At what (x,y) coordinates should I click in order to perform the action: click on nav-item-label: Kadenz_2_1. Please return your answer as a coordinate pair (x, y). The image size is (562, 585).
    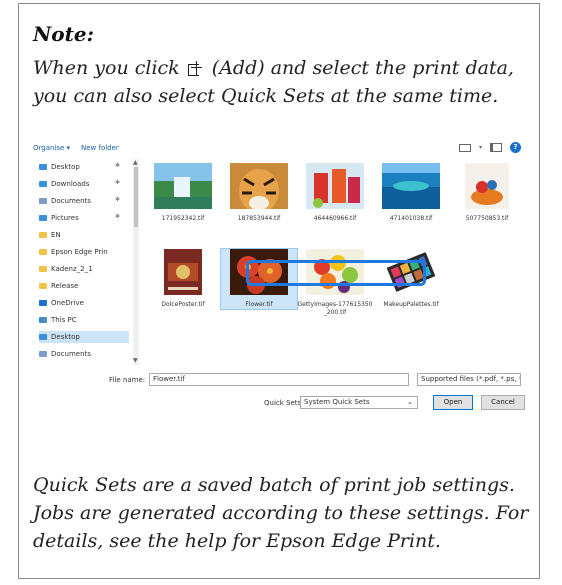
    Looking at the image, I should click on (72, 269).